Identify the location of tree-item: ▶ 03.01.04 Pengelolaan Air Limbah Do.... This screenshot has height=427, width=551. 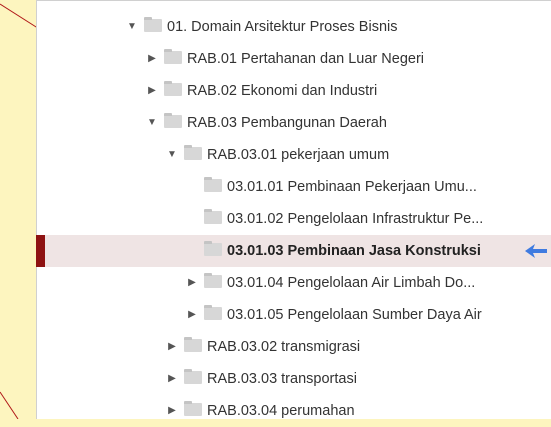
(294, 283).